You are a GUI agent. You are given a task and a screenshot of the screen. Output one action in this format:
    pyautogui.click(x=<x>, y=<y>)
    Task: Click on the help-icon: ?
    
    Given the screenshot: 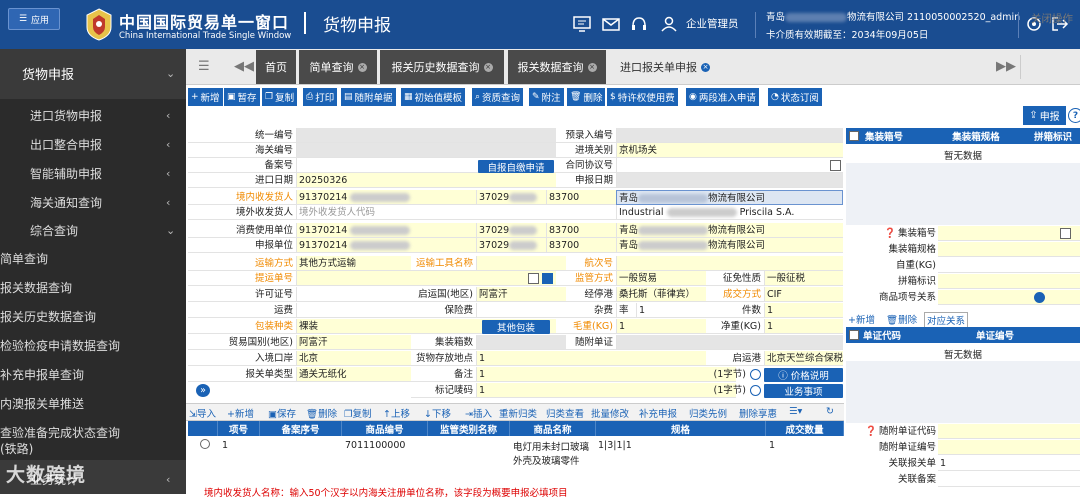 What is the action you would take?
    pyautogui.click(x=1074, y=115)
    